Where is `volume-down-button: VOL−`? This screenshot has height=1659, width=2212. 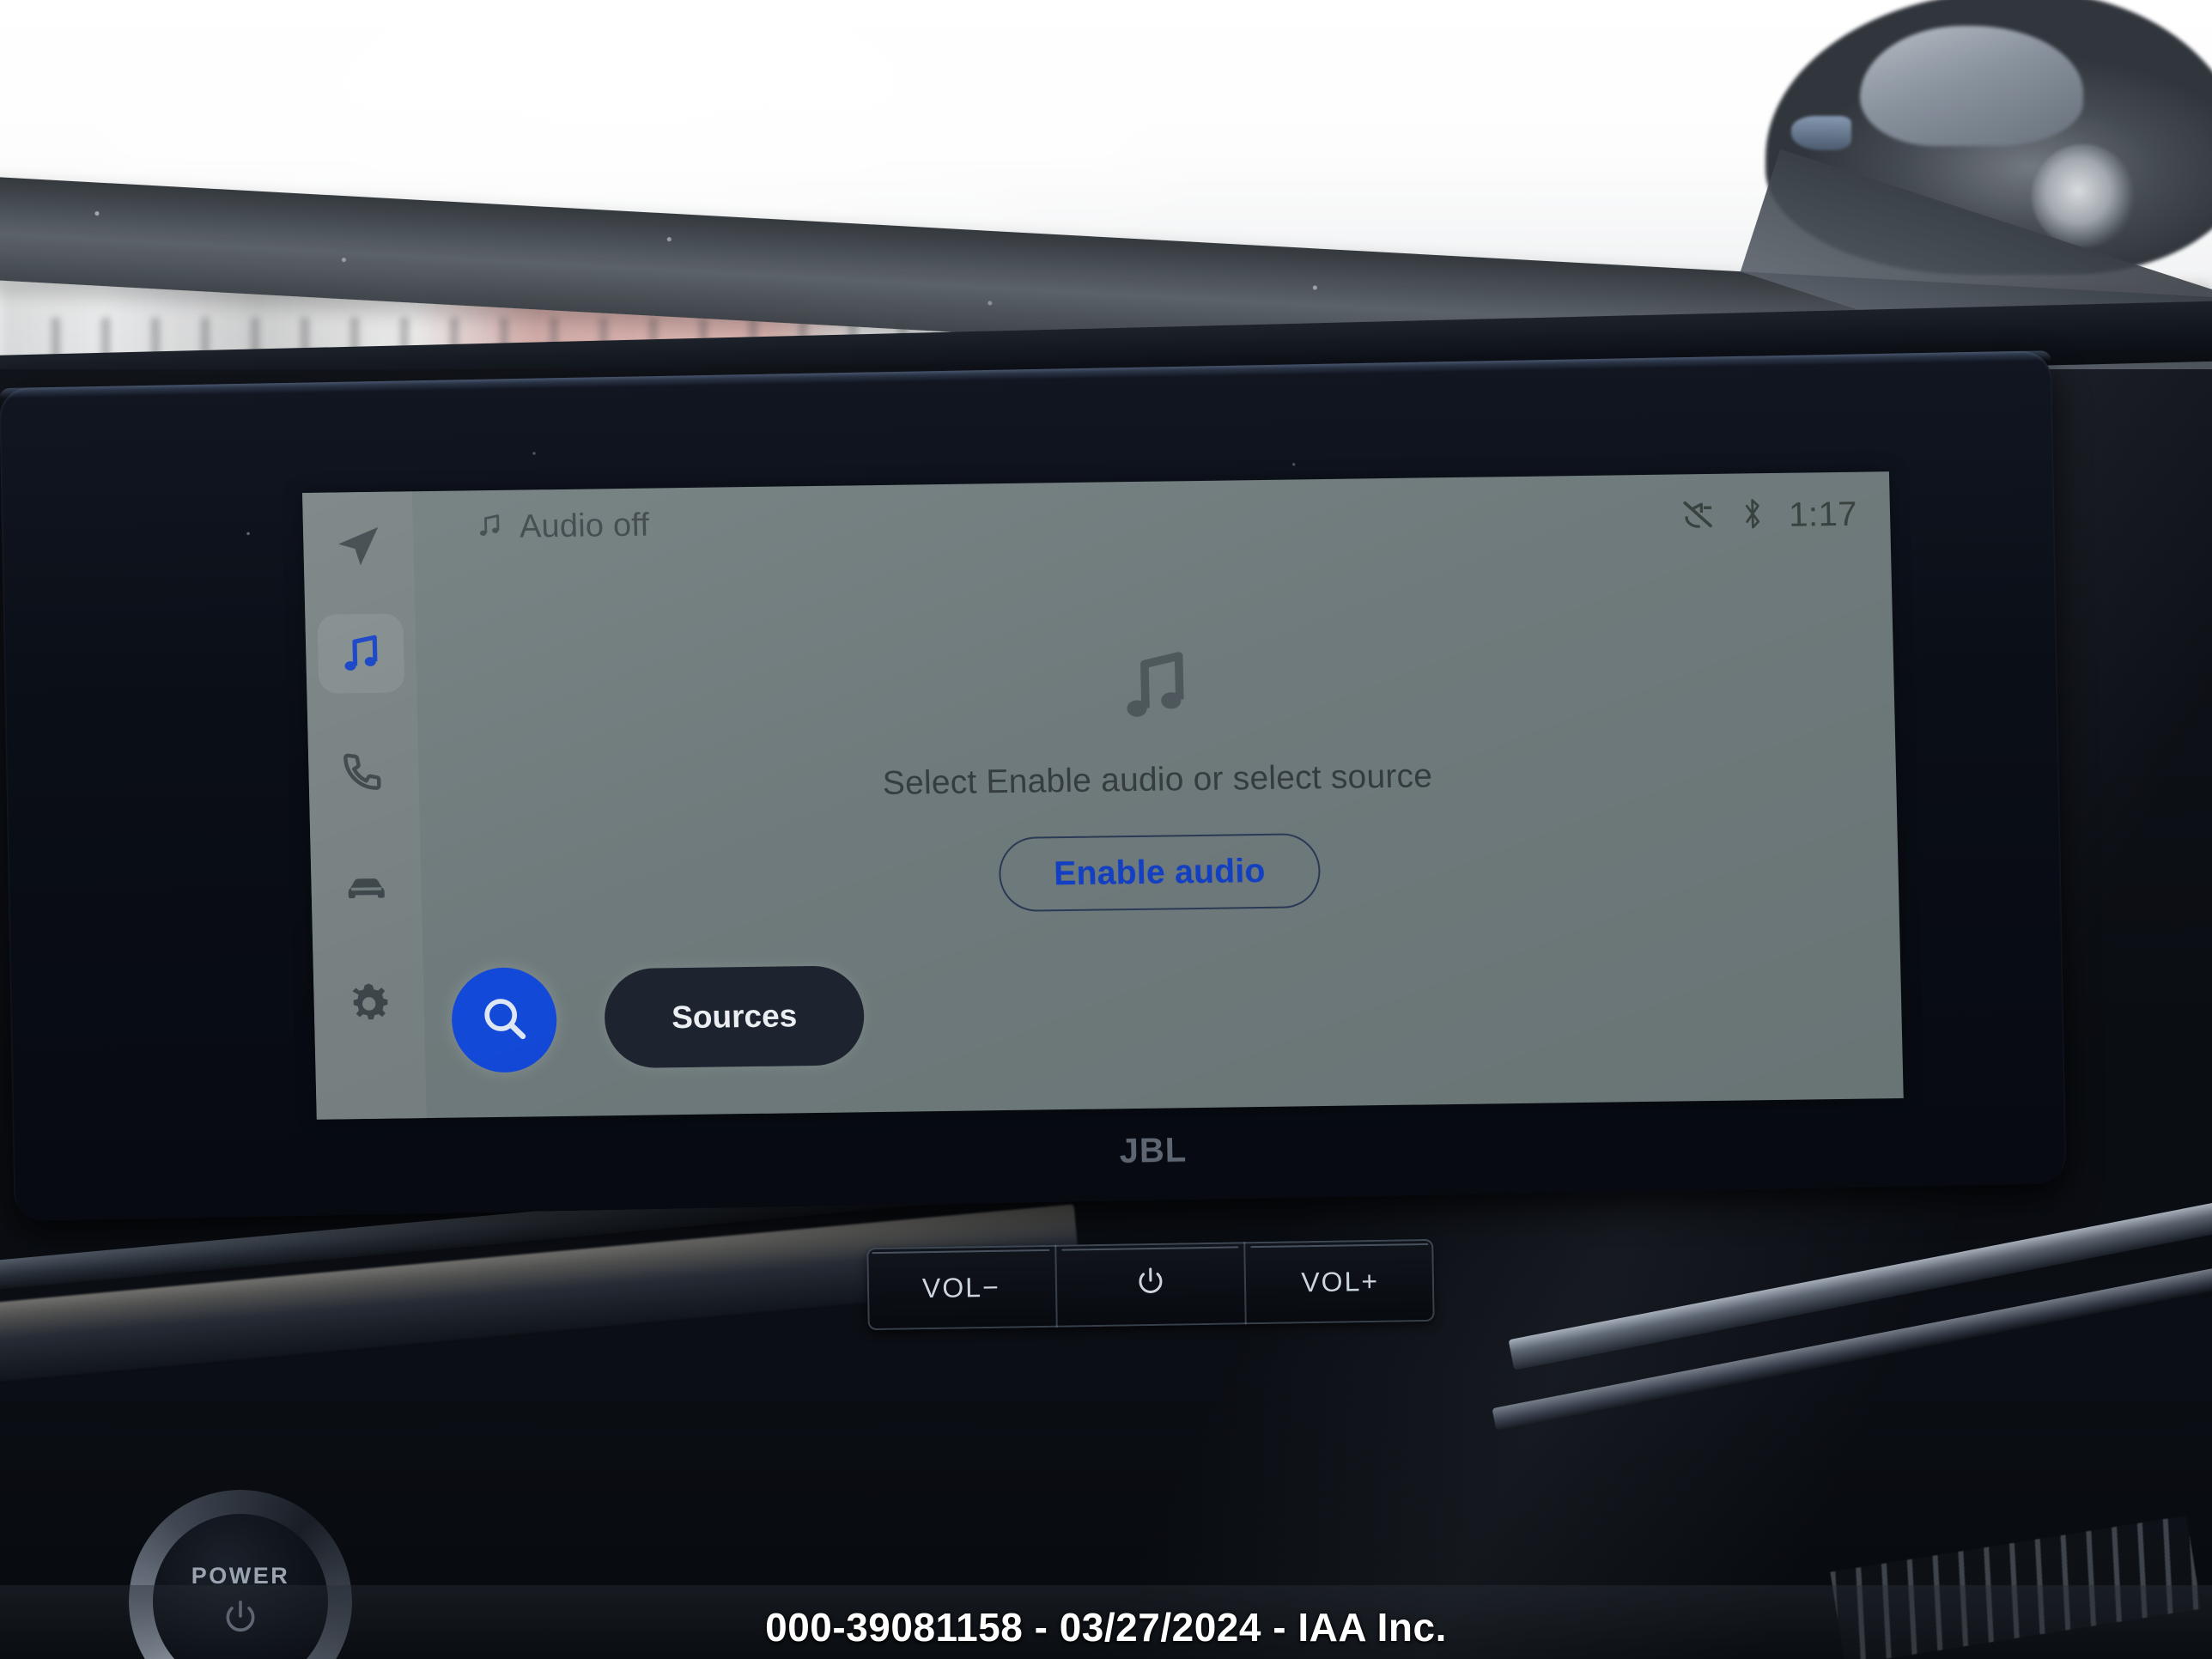 volume-down-button: VOL− is located at coordinates (962, 1287).